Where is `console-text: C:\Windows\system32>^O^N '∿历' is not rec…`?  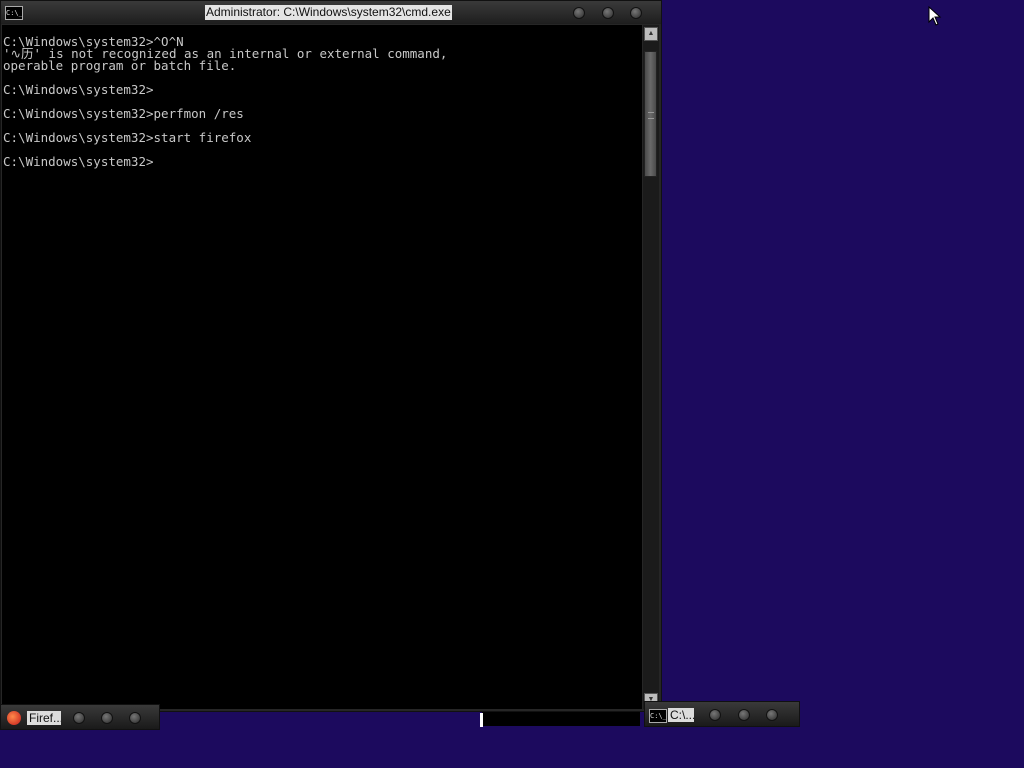 console-text: C:\Windows\system32>^O^N '∿历' is not rec… is located at coordinates (225, 101).